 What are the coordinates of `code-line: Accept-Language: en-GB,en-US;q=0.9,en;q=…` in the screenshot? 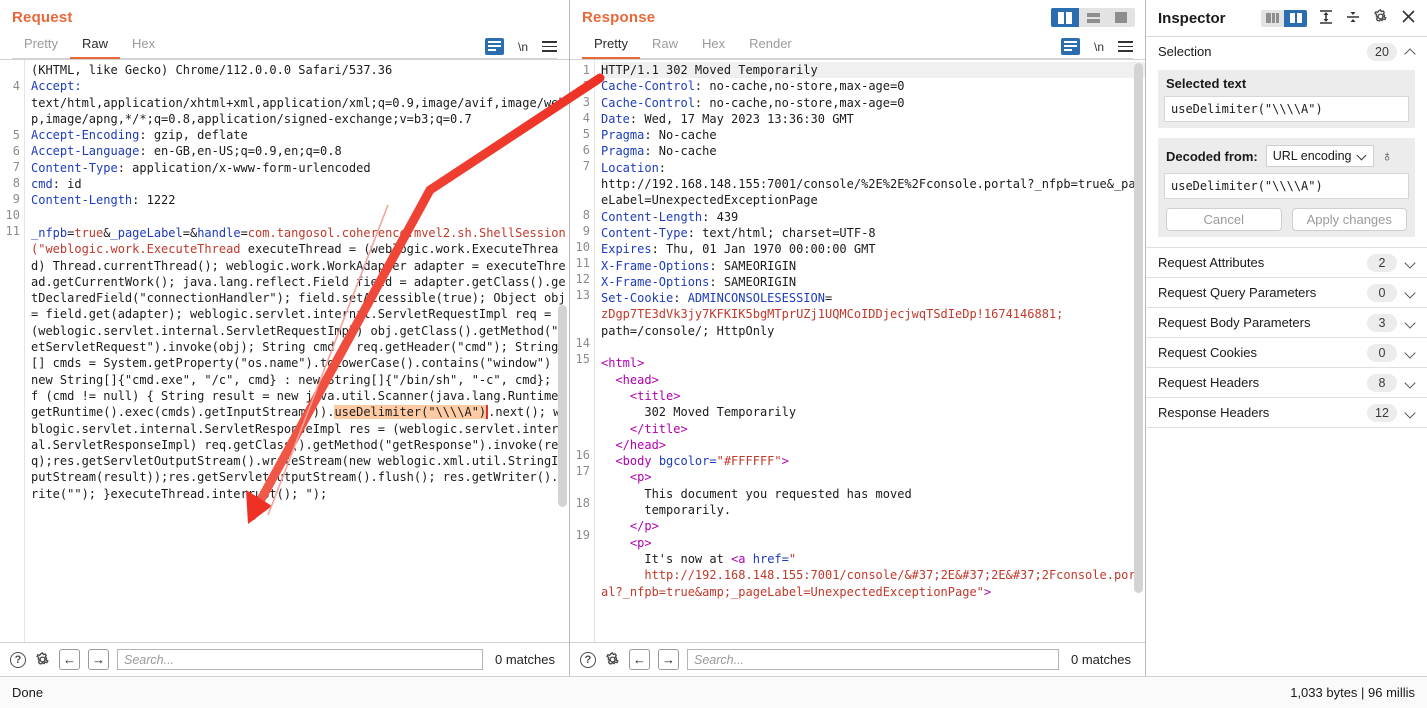 It's located at (300, 151).